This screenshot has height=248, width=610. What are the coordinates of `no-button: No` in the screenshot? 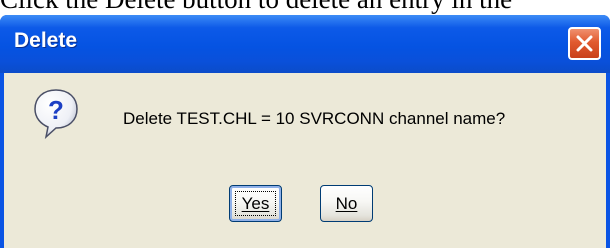 It's located at (346, 203).